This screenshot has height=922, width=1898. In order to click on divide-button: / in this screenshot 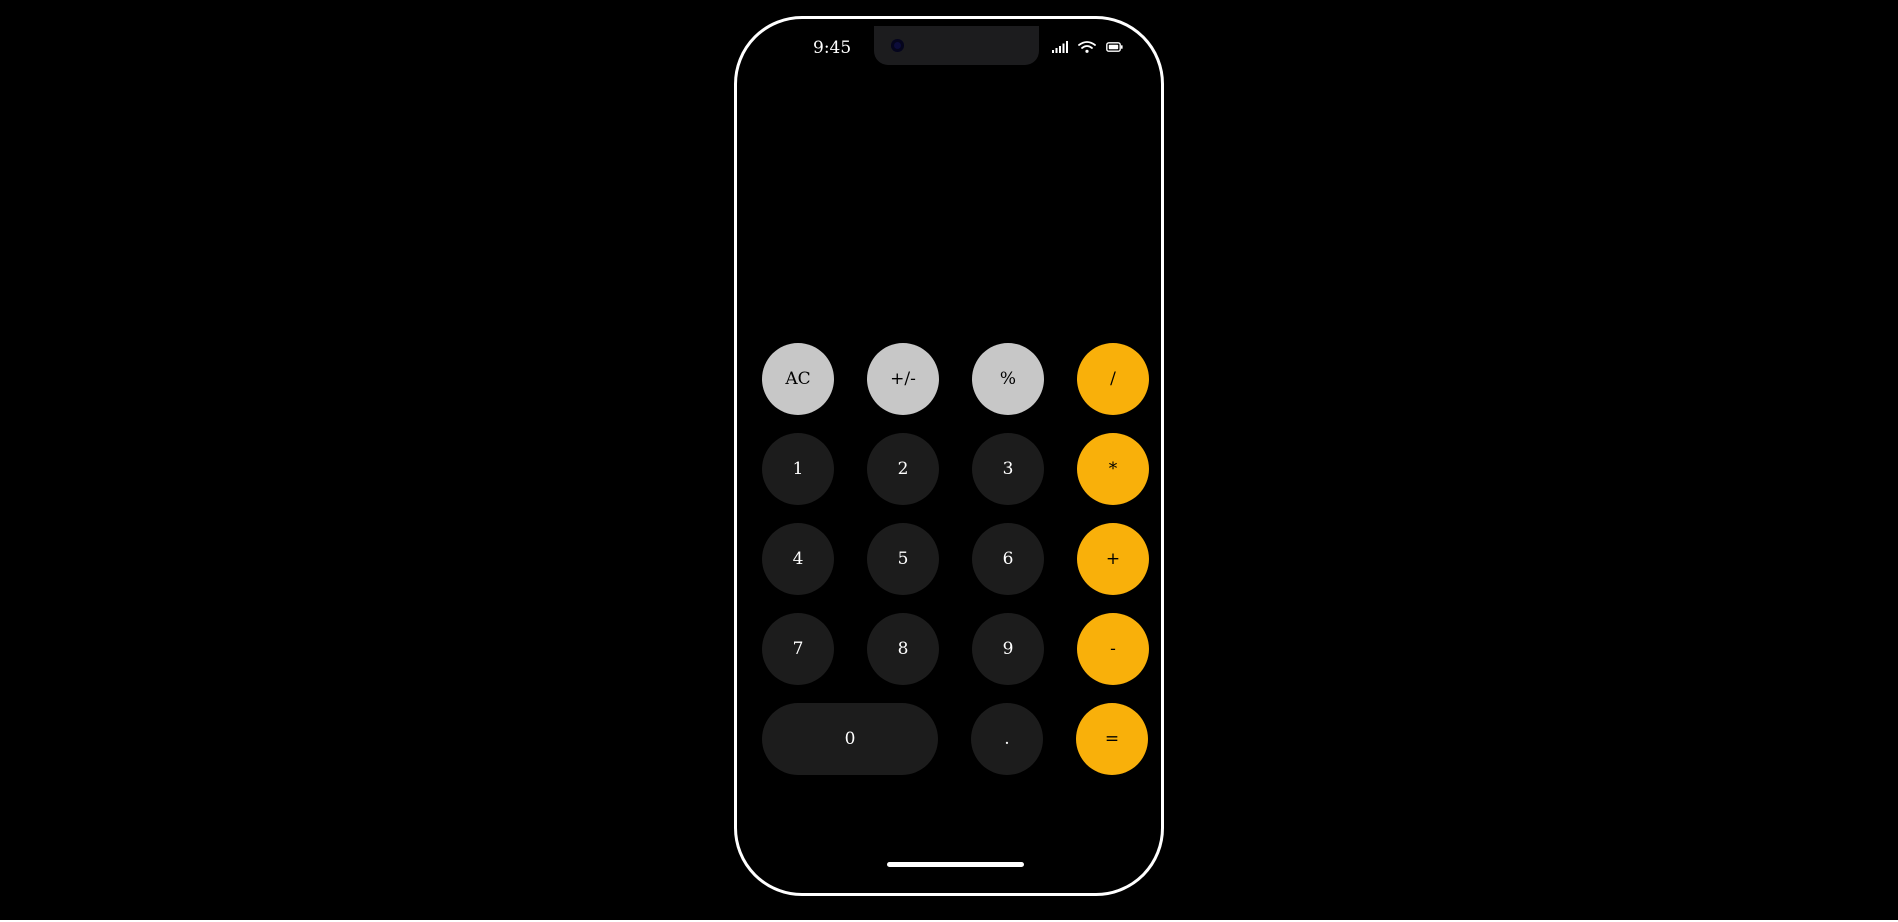, I will do `click(1113, 379)`.